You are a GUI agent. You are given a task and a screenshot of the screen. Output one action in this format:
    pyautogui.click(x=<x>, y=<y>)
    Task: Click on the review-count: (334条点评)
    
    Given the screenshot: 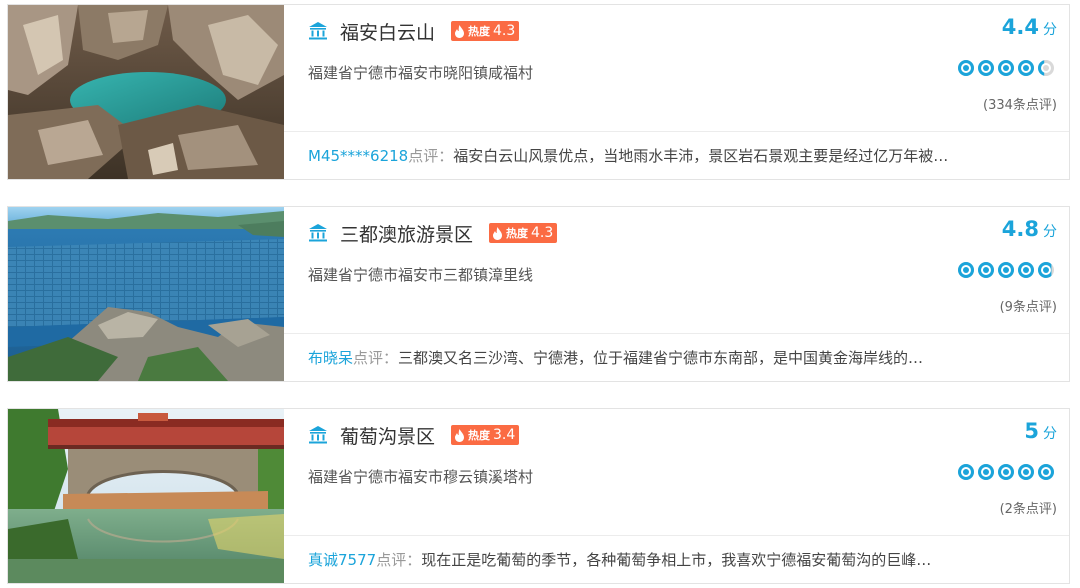 What is the action you would take?
    pyautogui.click(x=1020, y=103)
    